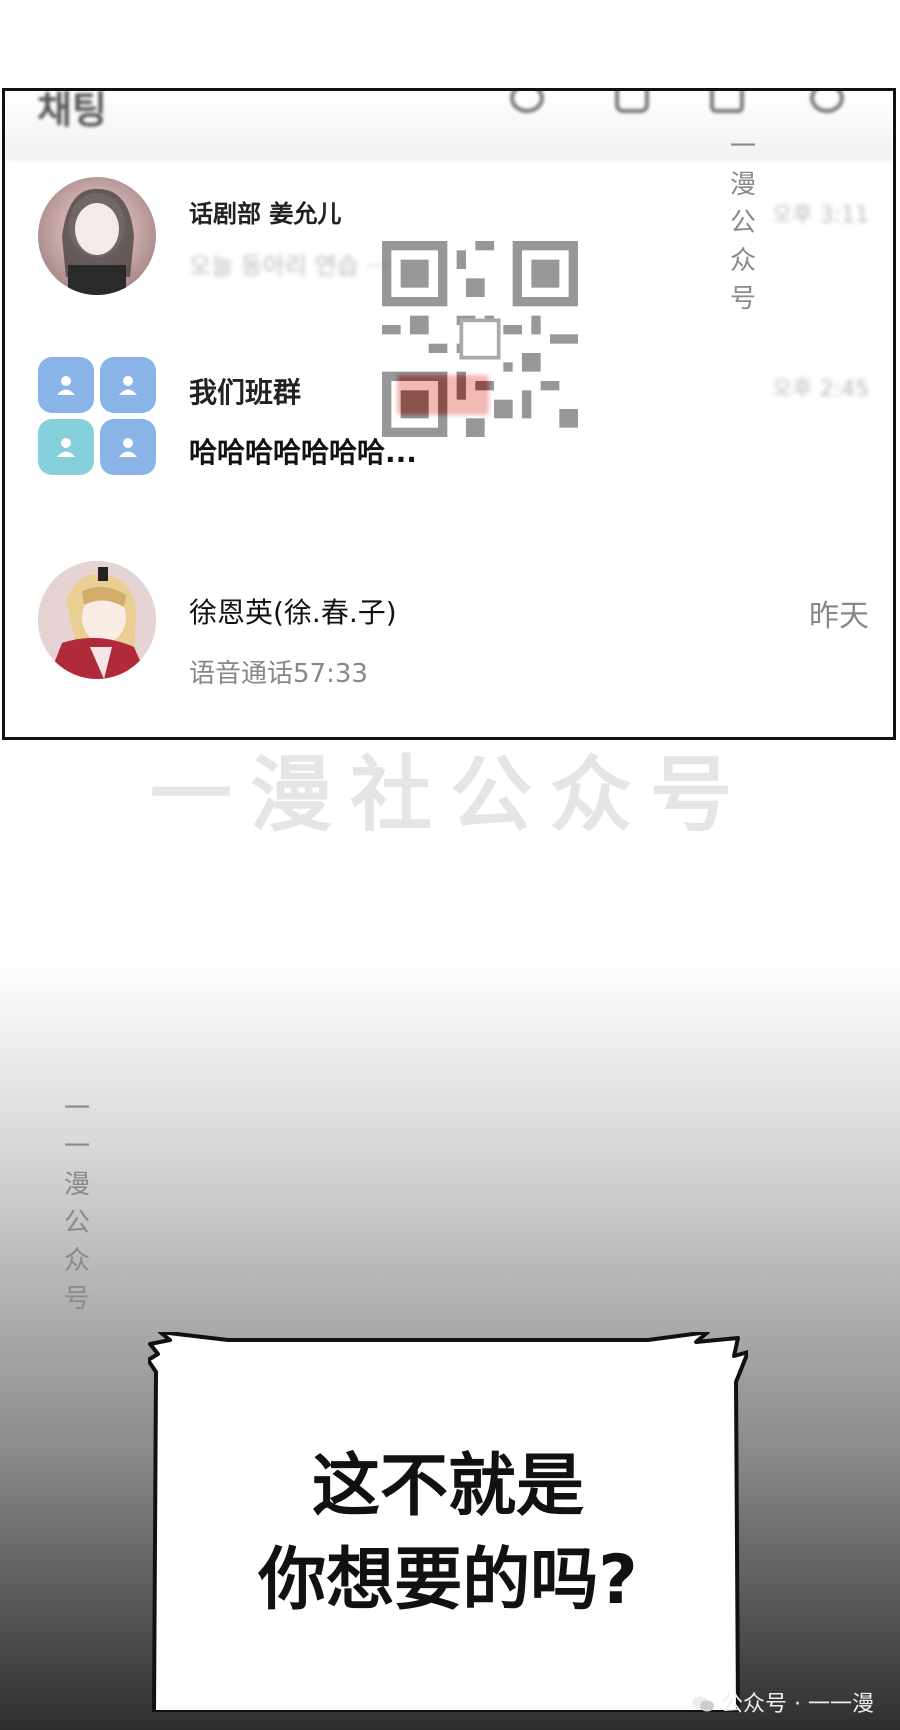  What do you see at coordinates (839, 616) in the screenshot?
I see `chat-time: 昨天` at bounding box center [839, 616].